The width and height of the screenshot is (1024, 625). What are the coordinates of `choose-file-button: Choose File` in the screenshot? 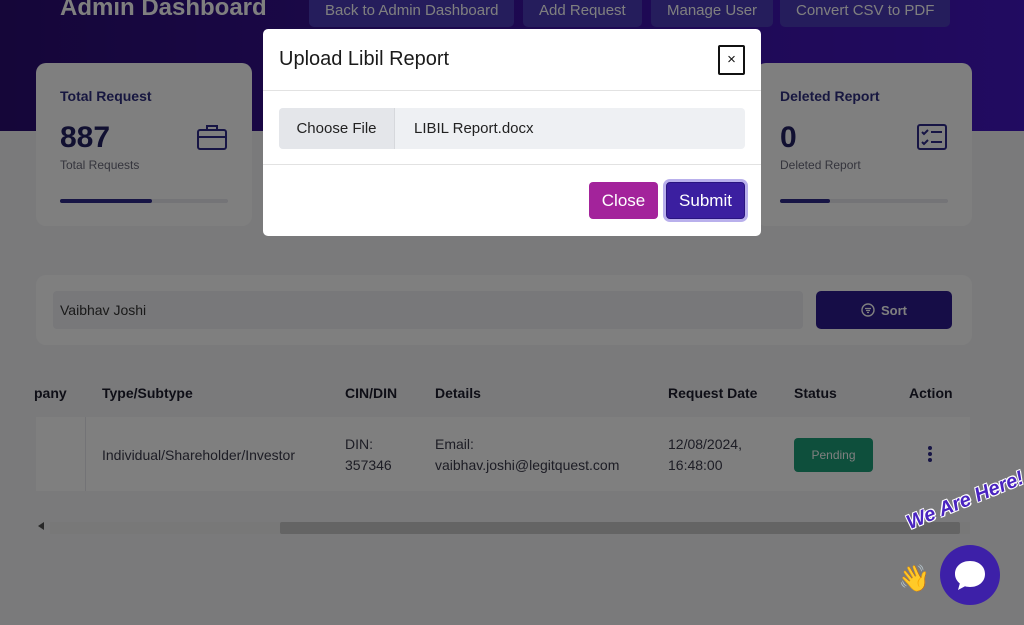 It's located at (337, 128).